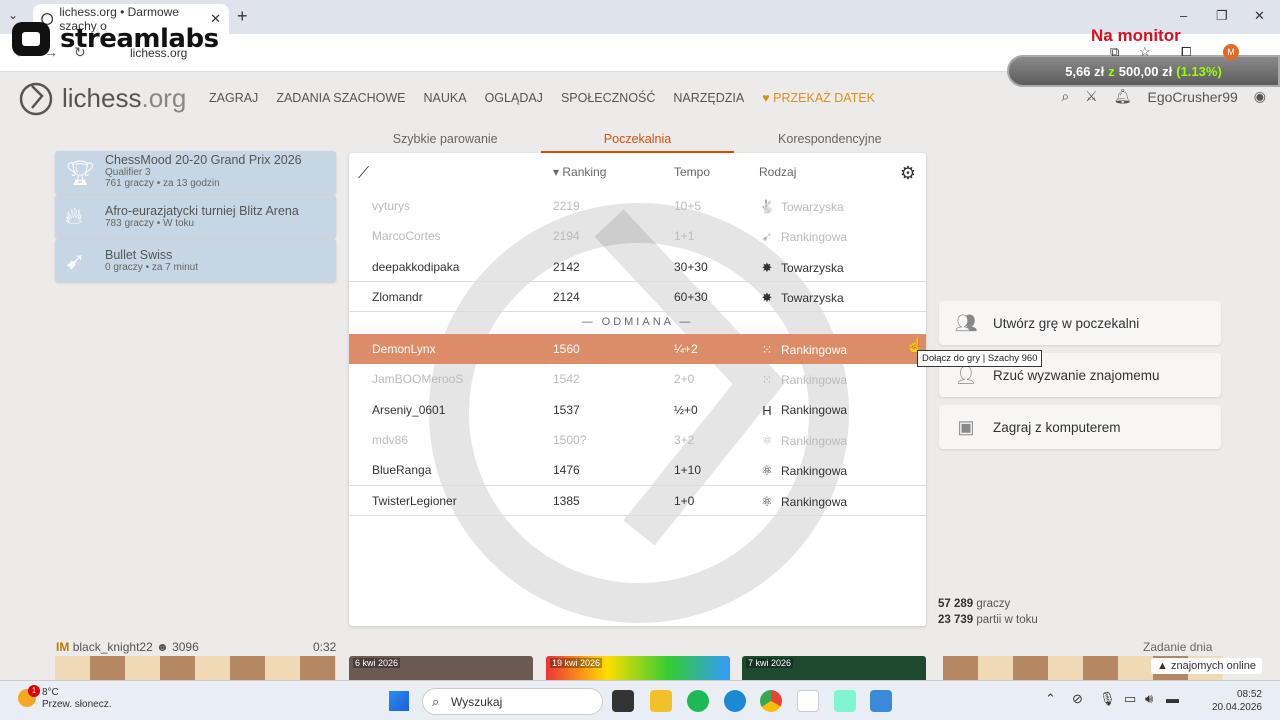 This screenshot has width=1280, height=720. Describe the element at coordinates (566, 500) in the screenshot. I see `hook-rating: 1385` at that location.